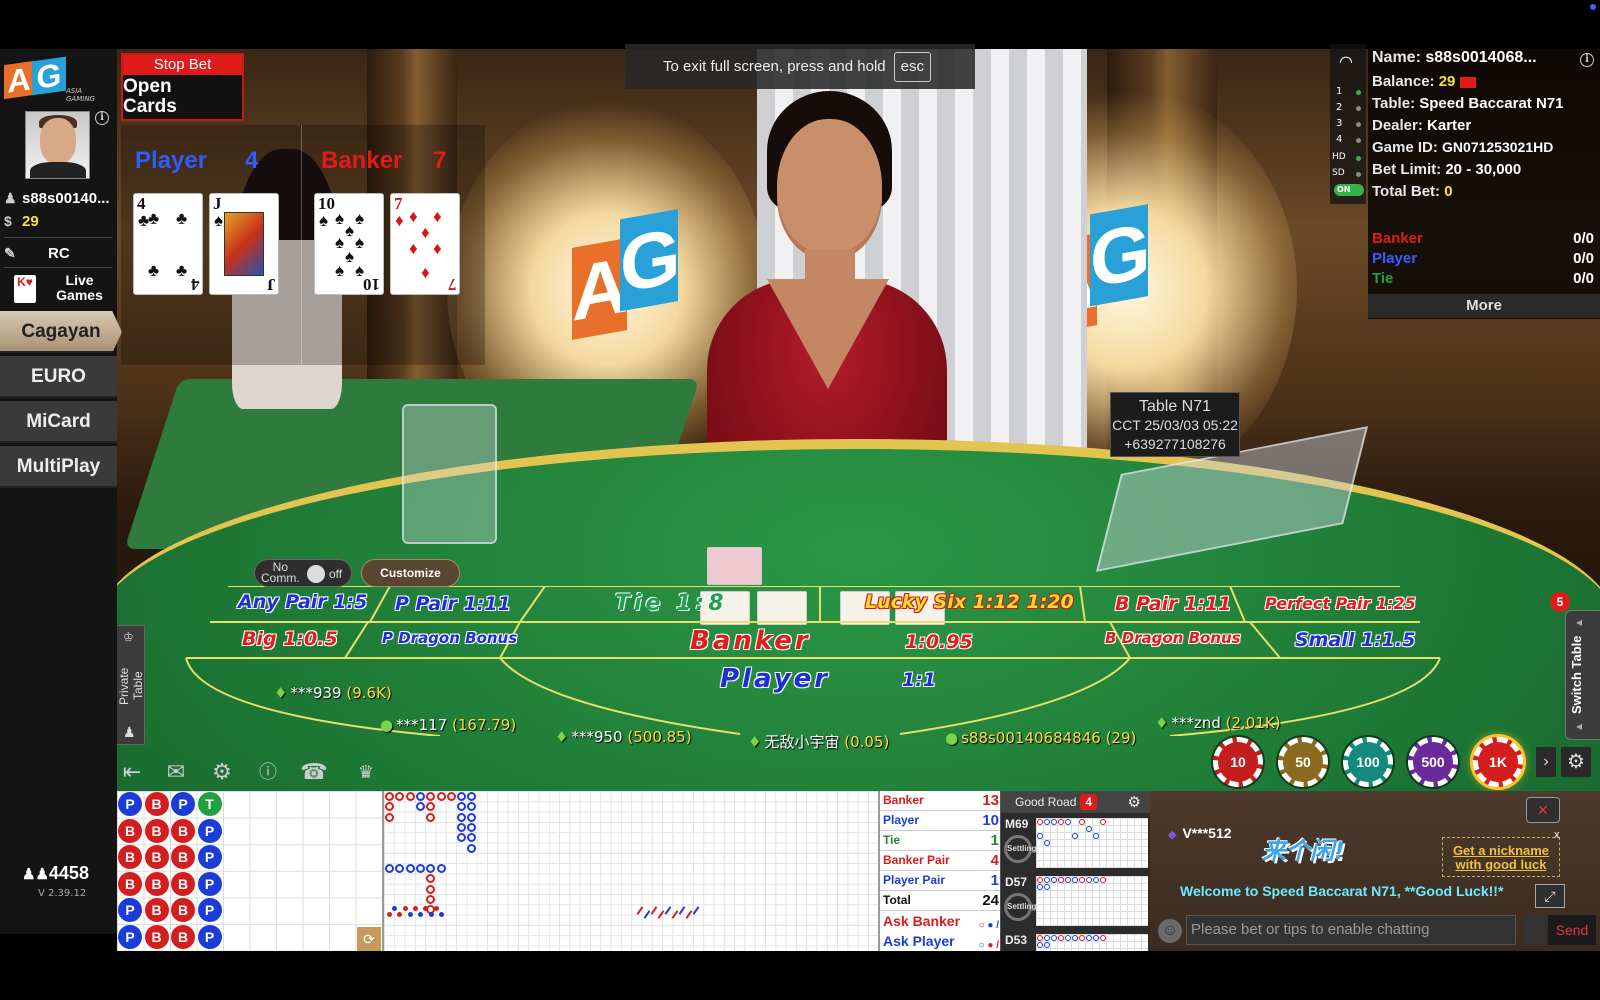 The image size is (1600, 1000). What do you see at coordinates (750, 641) in the screenshot?
I see `bet-banker: Banker` at bounding box center [750, 641].